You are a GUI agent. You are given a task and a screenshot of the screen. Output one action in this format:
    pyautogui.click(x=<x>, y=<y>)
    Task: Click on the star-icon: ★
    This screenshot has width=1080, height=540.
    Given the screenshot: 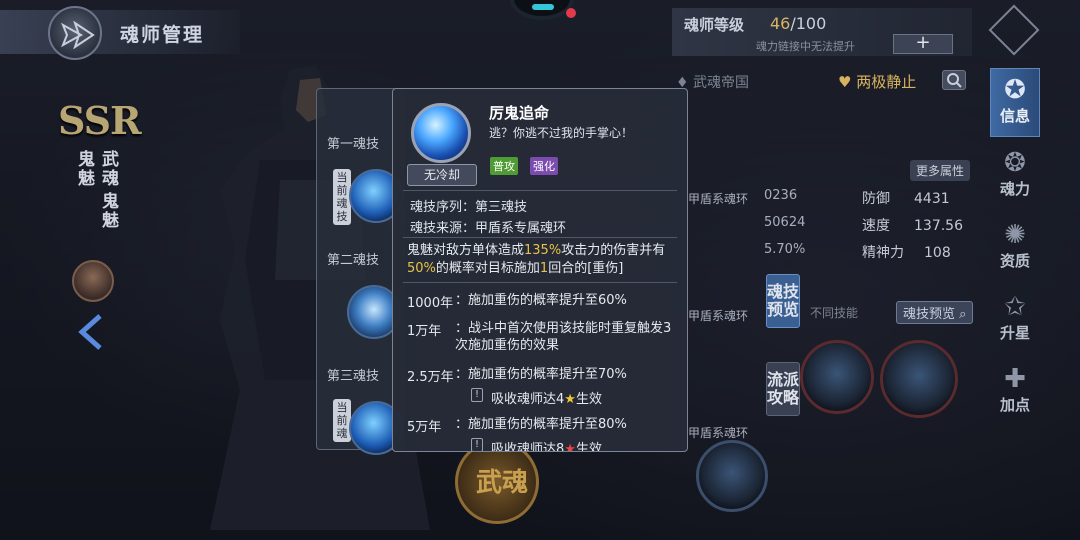 What is the action you would take?
    pyautogui.click(x=570, y=399)
    